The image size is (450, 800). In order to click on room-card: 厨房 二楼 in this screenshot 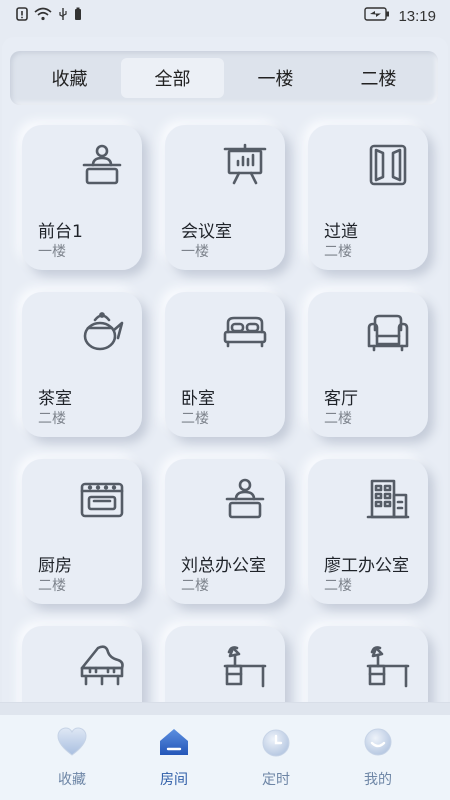, I will do `click(82, 531)`.